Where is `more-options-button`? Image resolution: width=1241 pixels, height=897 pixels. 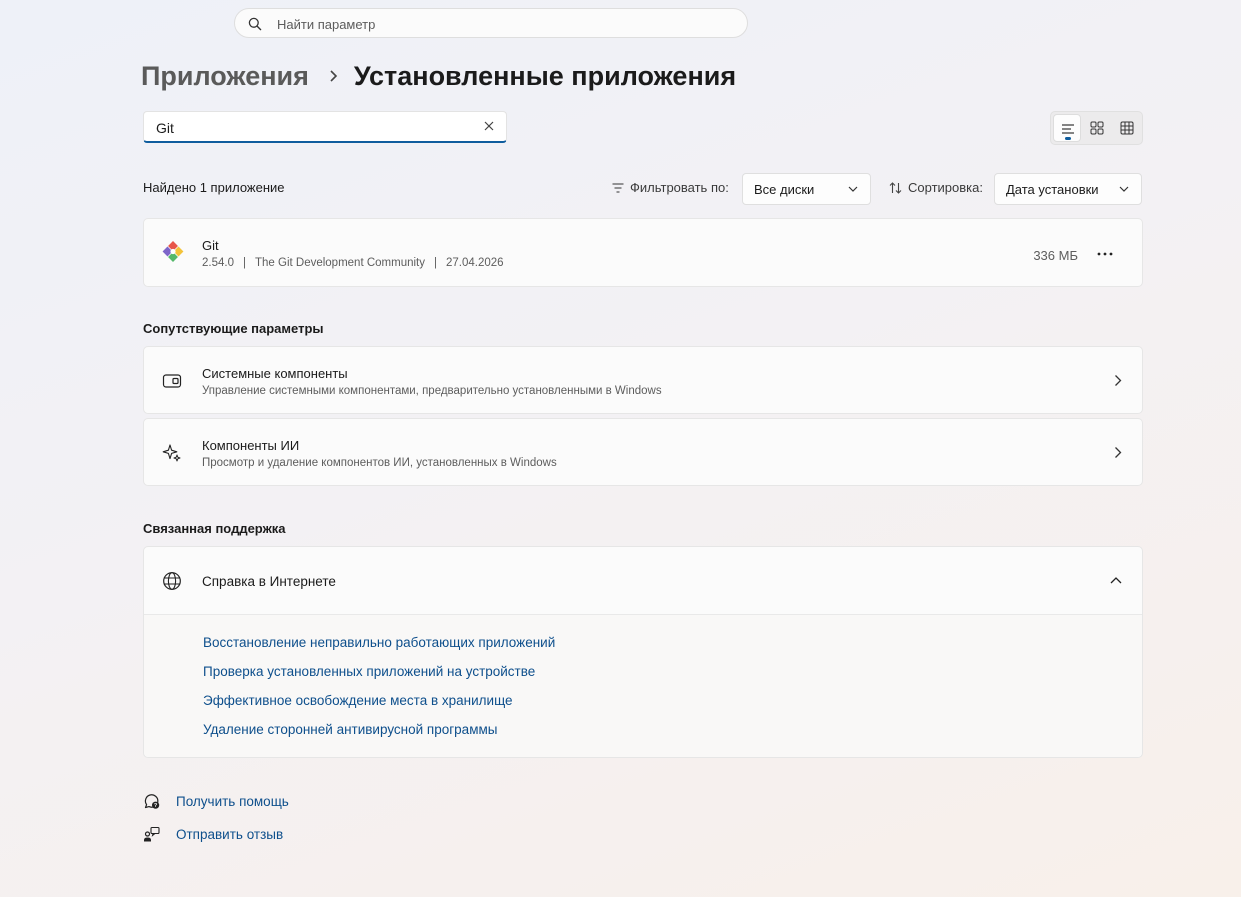 more-options-button is located at coordinates (1105, 254).